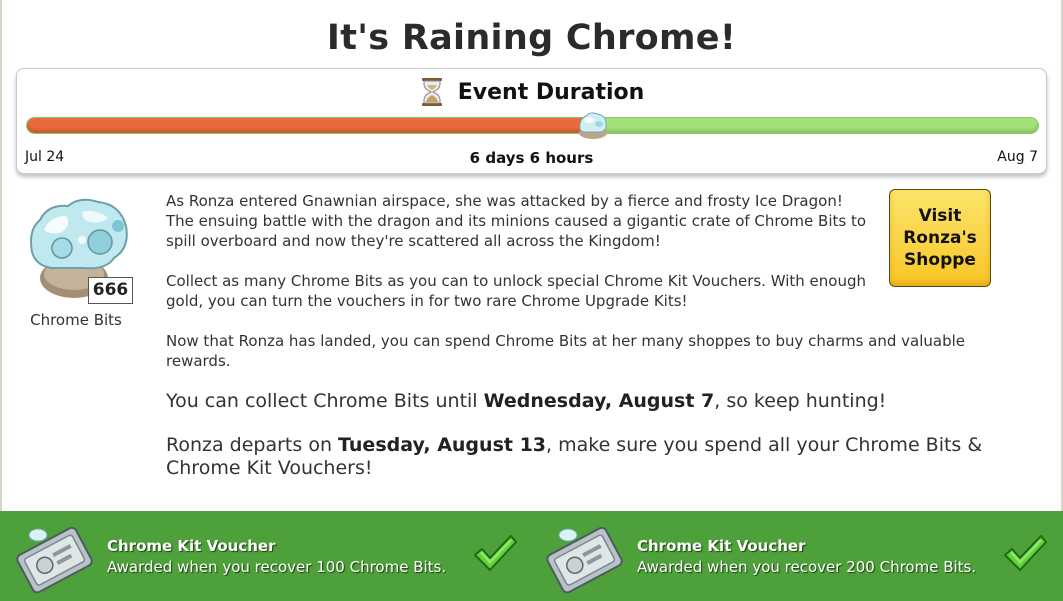 The height and width of the screenshot is (601, 1063). What do you see at coordinates (431, 92) in the screenshot?
I see `hourglass-icon` at bounding box center [431, 92].